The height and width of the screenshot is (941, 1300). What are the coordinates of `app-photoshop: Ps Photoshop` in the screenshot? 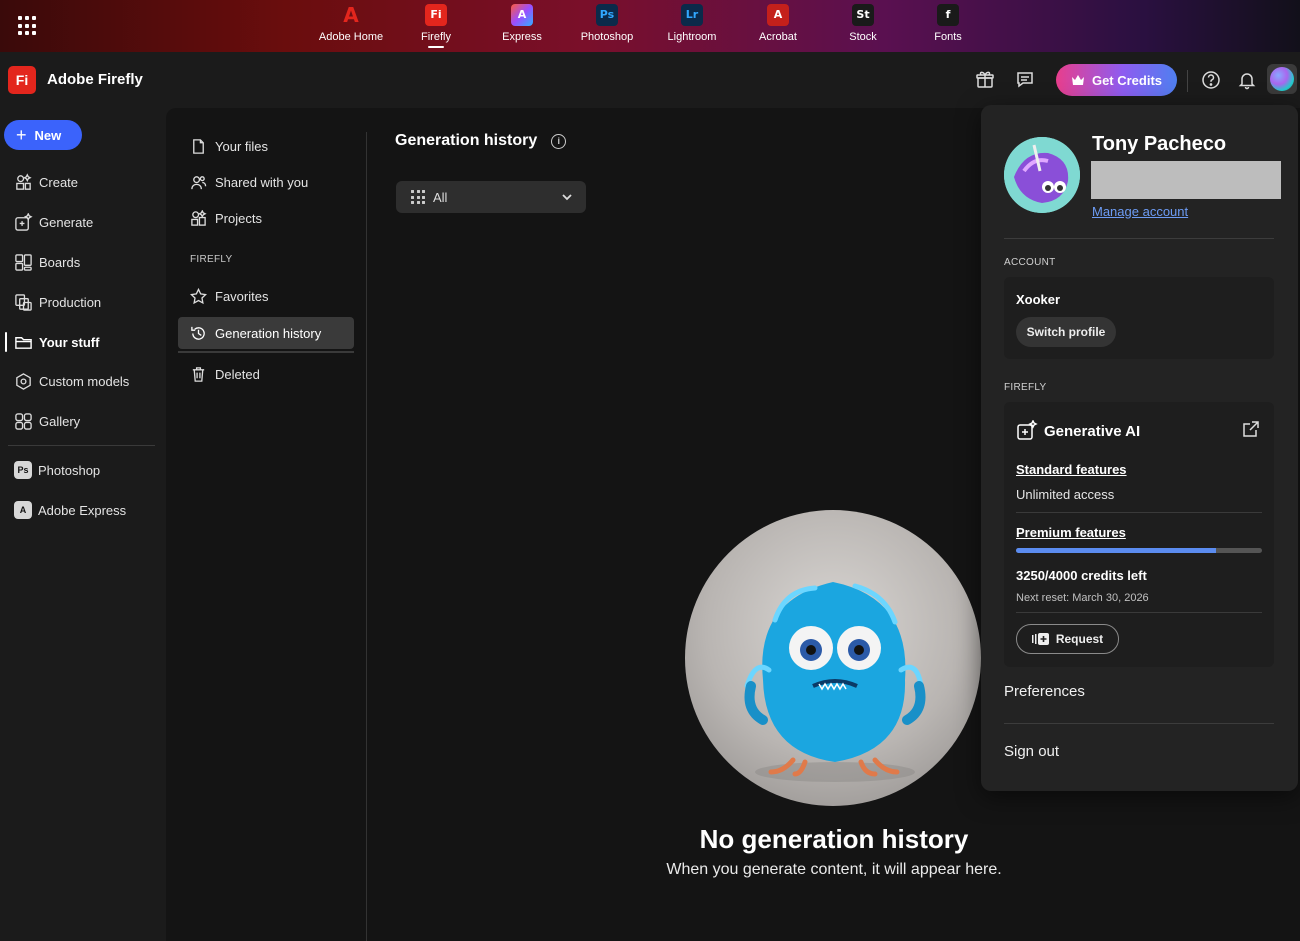 It's located at (607, 23).